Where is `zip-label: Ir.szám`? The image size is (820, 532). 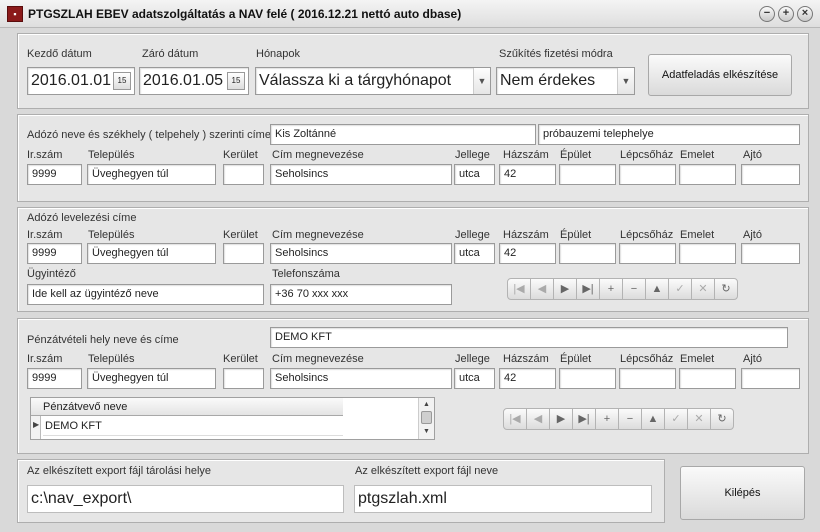 zip-label: Ir.szám is located at coordinates (45, 155).